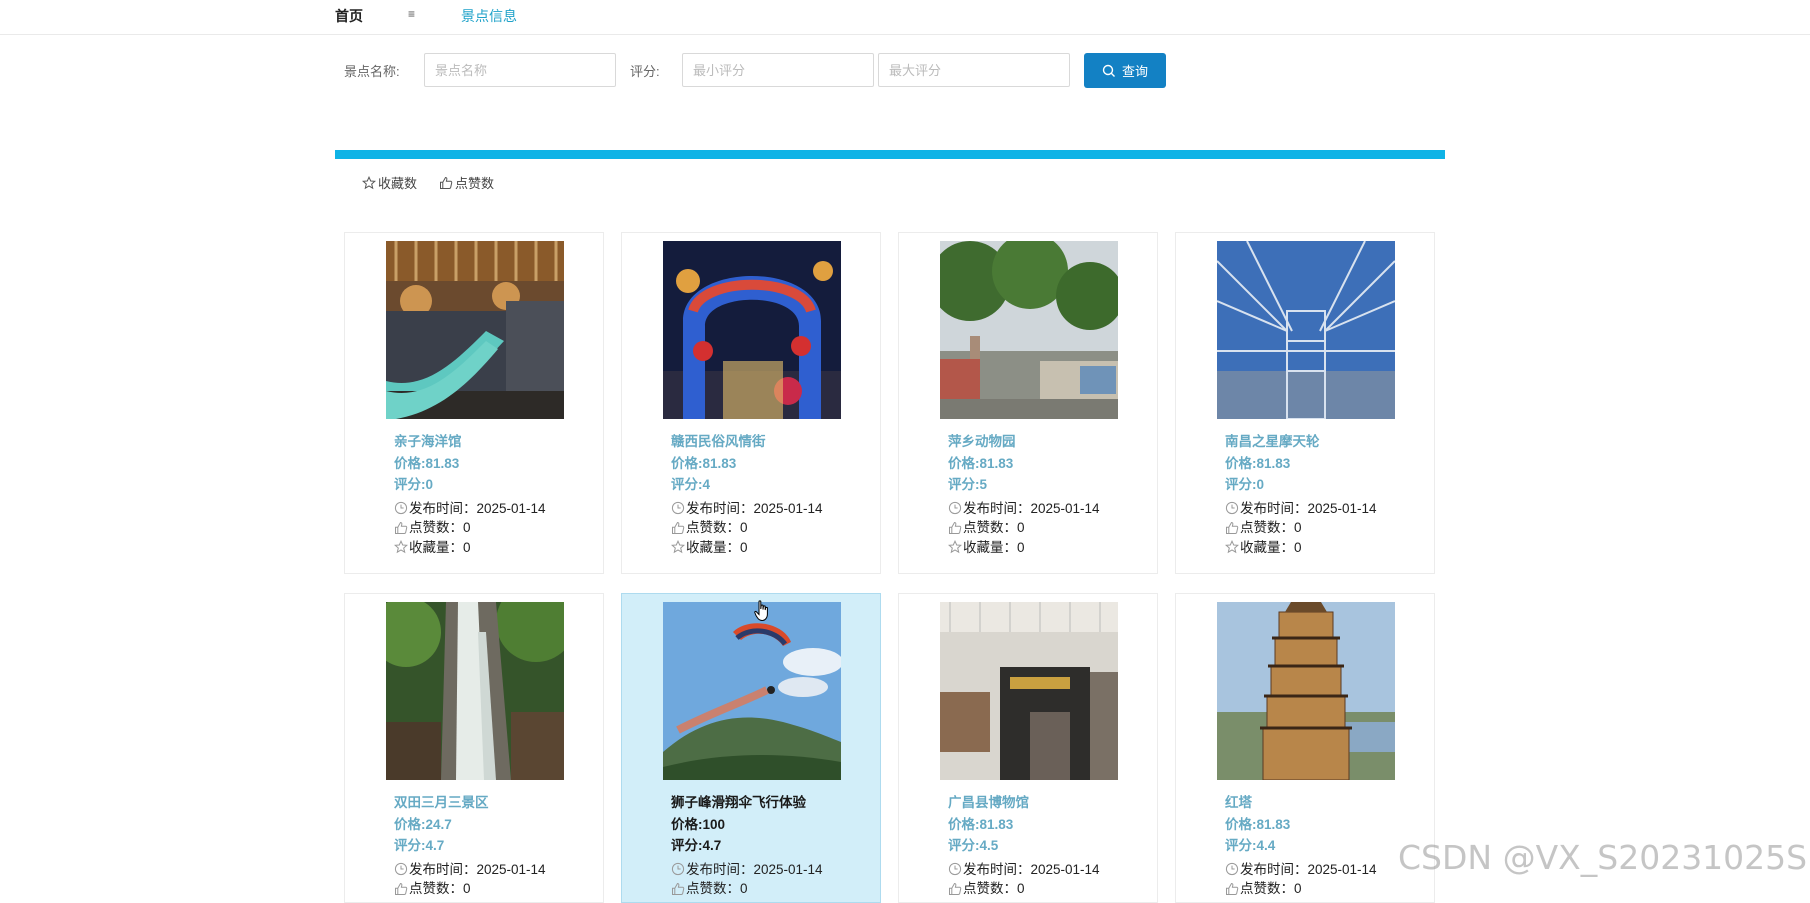 The height and width of the screenshot is (903, 1810). I want to click on sort-likes-label: 点赞数, so click(475, 183).